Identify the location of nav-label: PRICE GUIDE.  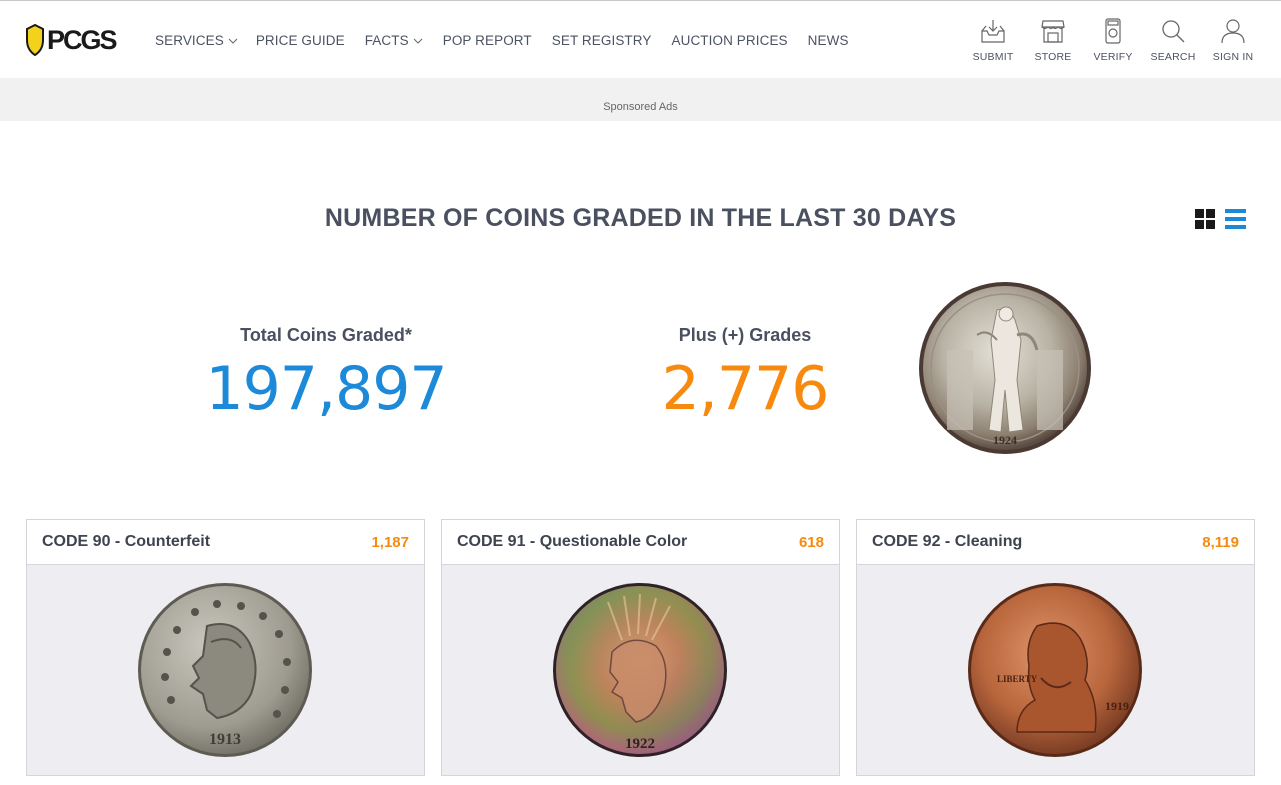
(300, 40).